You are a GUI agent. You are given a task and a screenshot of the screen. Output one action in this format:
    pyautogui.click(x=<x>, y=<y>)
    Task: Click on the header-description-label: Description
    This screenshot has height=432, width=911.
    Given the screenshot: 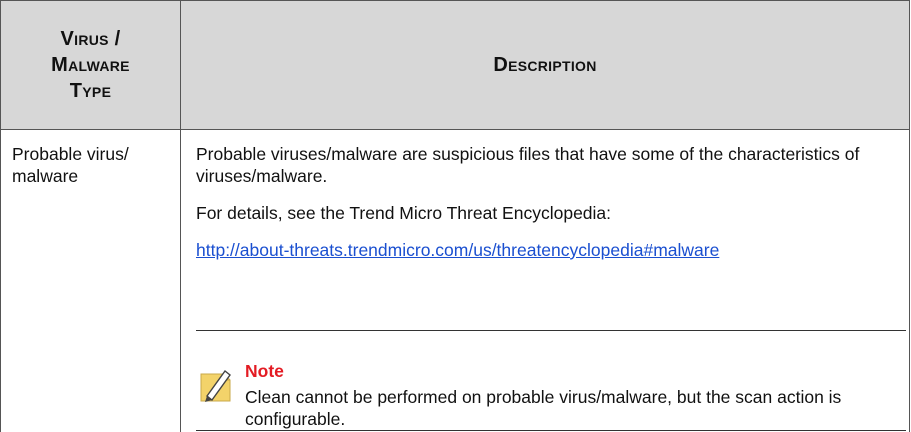 What is the action you would take?
    pyautogui.click(x=545, y=65)
    